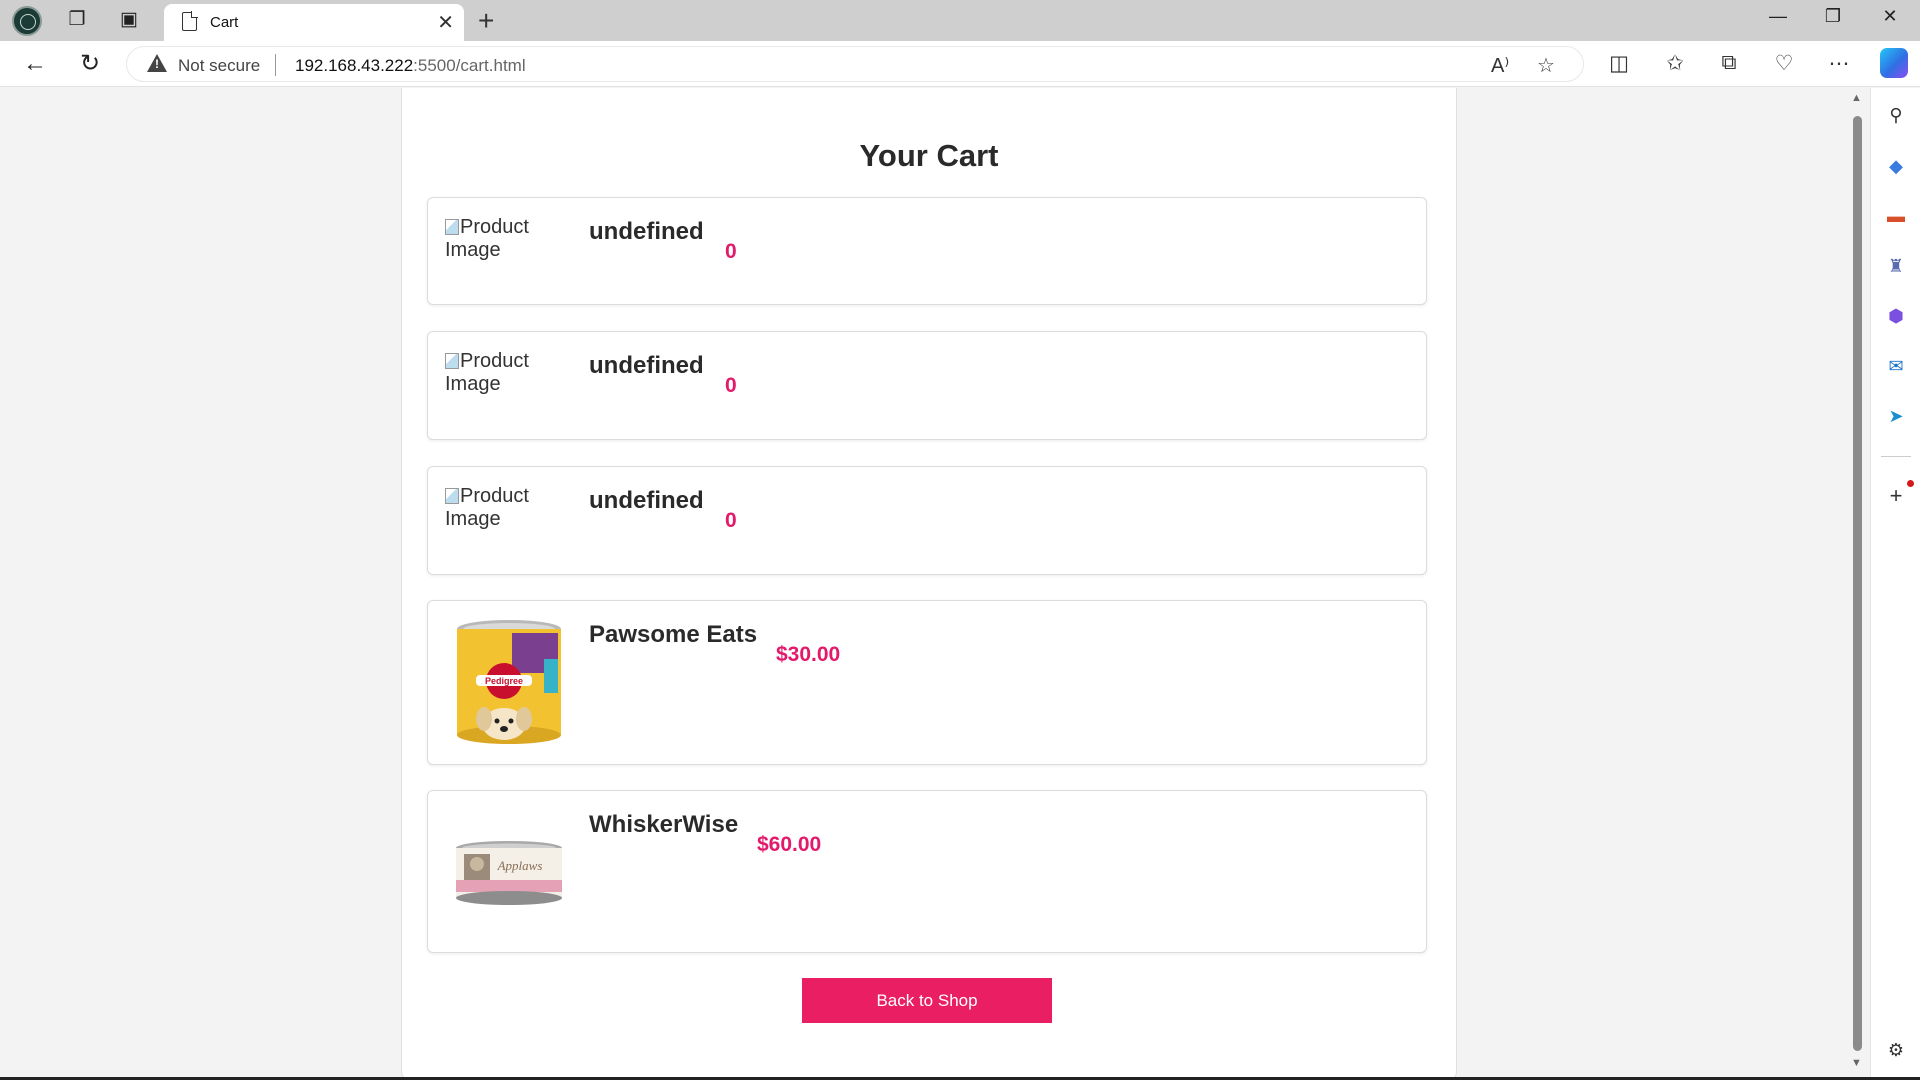 The image size is (1920, 1080). What do you see at coordinates (673, 634) in the screenshot?
I see `product-name: Pawsome Eats` at bounding box center [673, 634].